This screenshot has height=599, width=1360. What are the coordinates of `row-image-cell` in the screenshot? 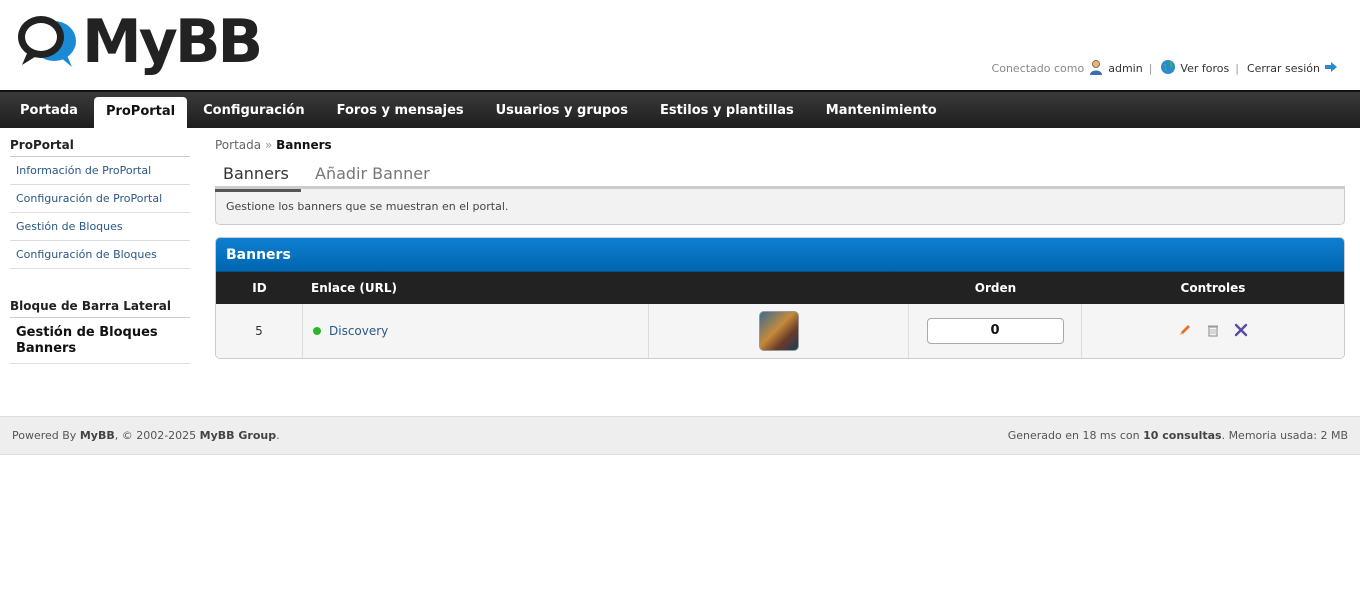 It's located at (779, 331).